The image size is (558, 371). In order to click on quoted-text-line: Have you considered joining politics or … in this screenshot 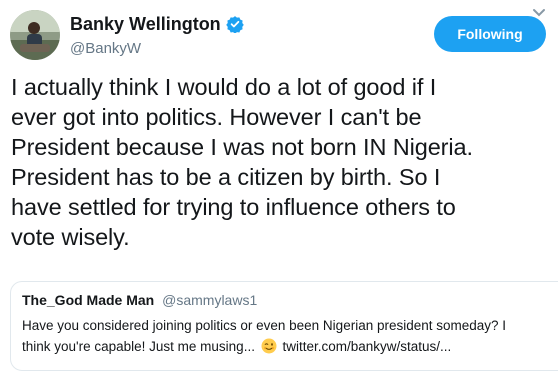, I will do `click(264, 325)`.